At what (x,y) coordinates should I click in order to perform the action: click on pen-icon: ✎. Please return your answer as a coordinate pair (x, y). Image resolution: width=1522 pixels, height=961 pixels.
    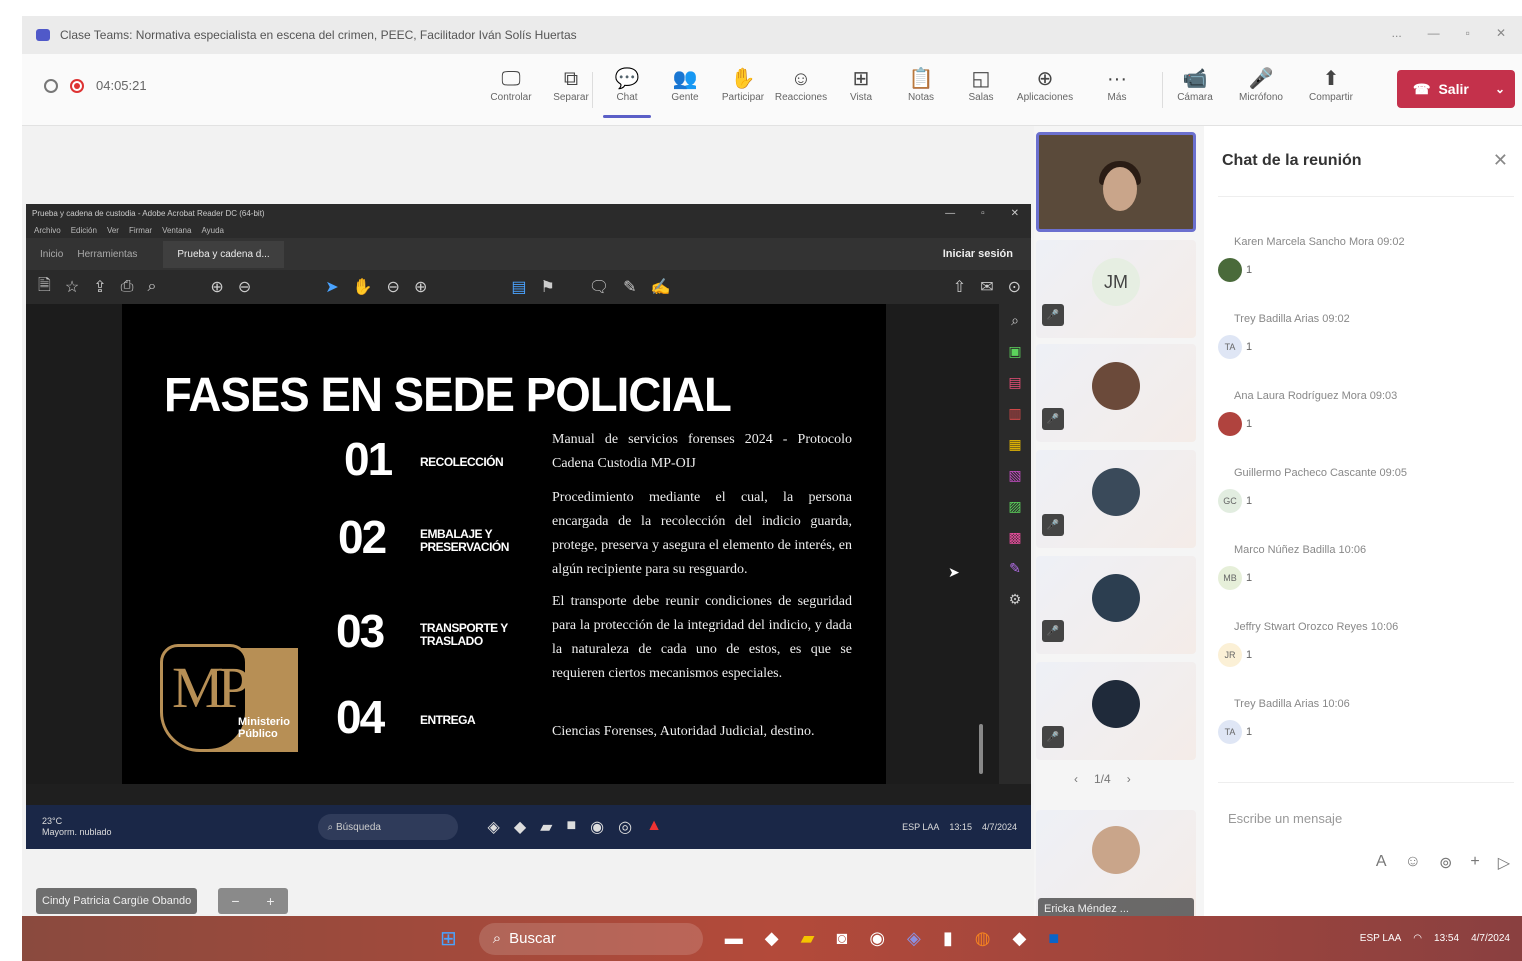
    Looking at the image, I should click on (630, 287).